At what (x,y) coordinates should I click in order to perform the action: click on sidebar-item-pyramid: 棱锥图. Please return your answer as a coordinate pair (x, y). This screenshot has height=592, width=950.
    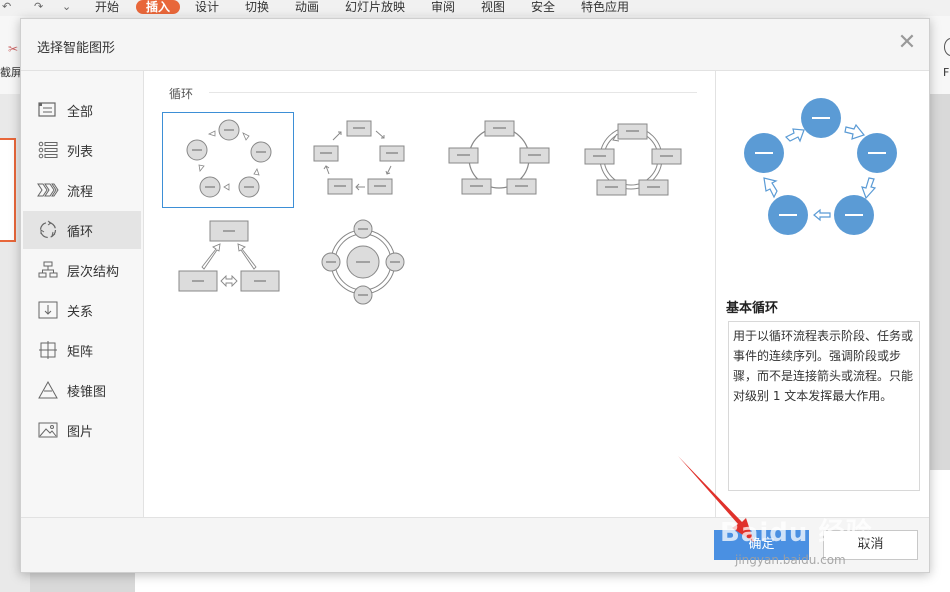
    Looking at the image, I should click on (82, 390).